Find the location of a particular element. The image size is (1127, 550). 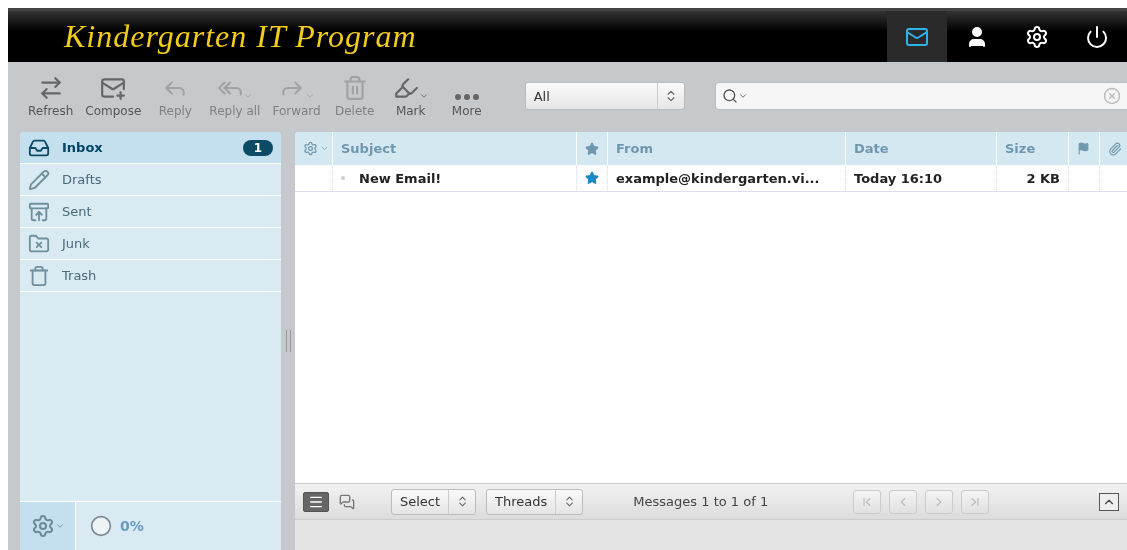

search-field is located at coordinates (920, 96).